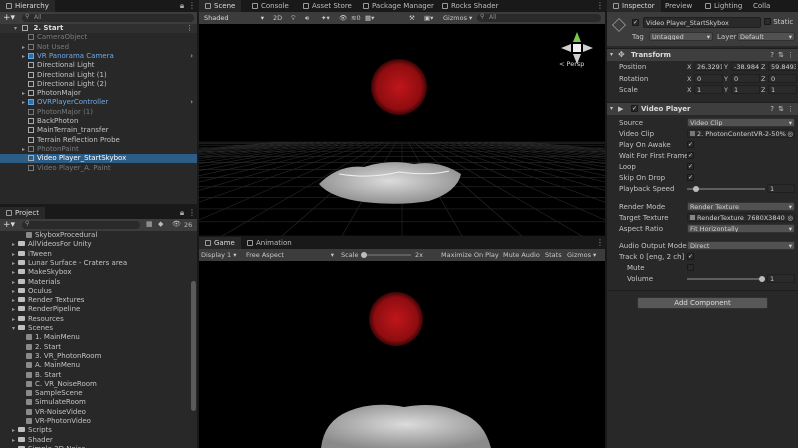 The height and width of the screenshot is (448, 798). I want to click on project-asset: SimulateRoom, so click(94, 402).